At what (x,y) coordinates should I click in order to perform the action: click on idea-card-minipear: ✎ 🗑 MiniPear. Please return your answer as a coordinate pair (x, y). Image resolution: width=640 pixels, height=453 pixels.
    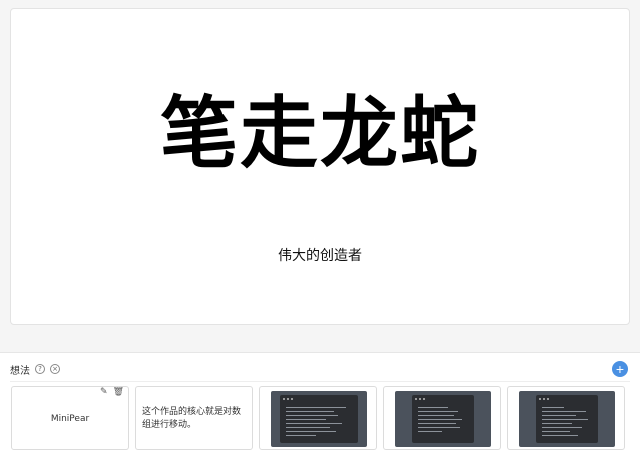
    Looking at the image, I should click on (70, 418).